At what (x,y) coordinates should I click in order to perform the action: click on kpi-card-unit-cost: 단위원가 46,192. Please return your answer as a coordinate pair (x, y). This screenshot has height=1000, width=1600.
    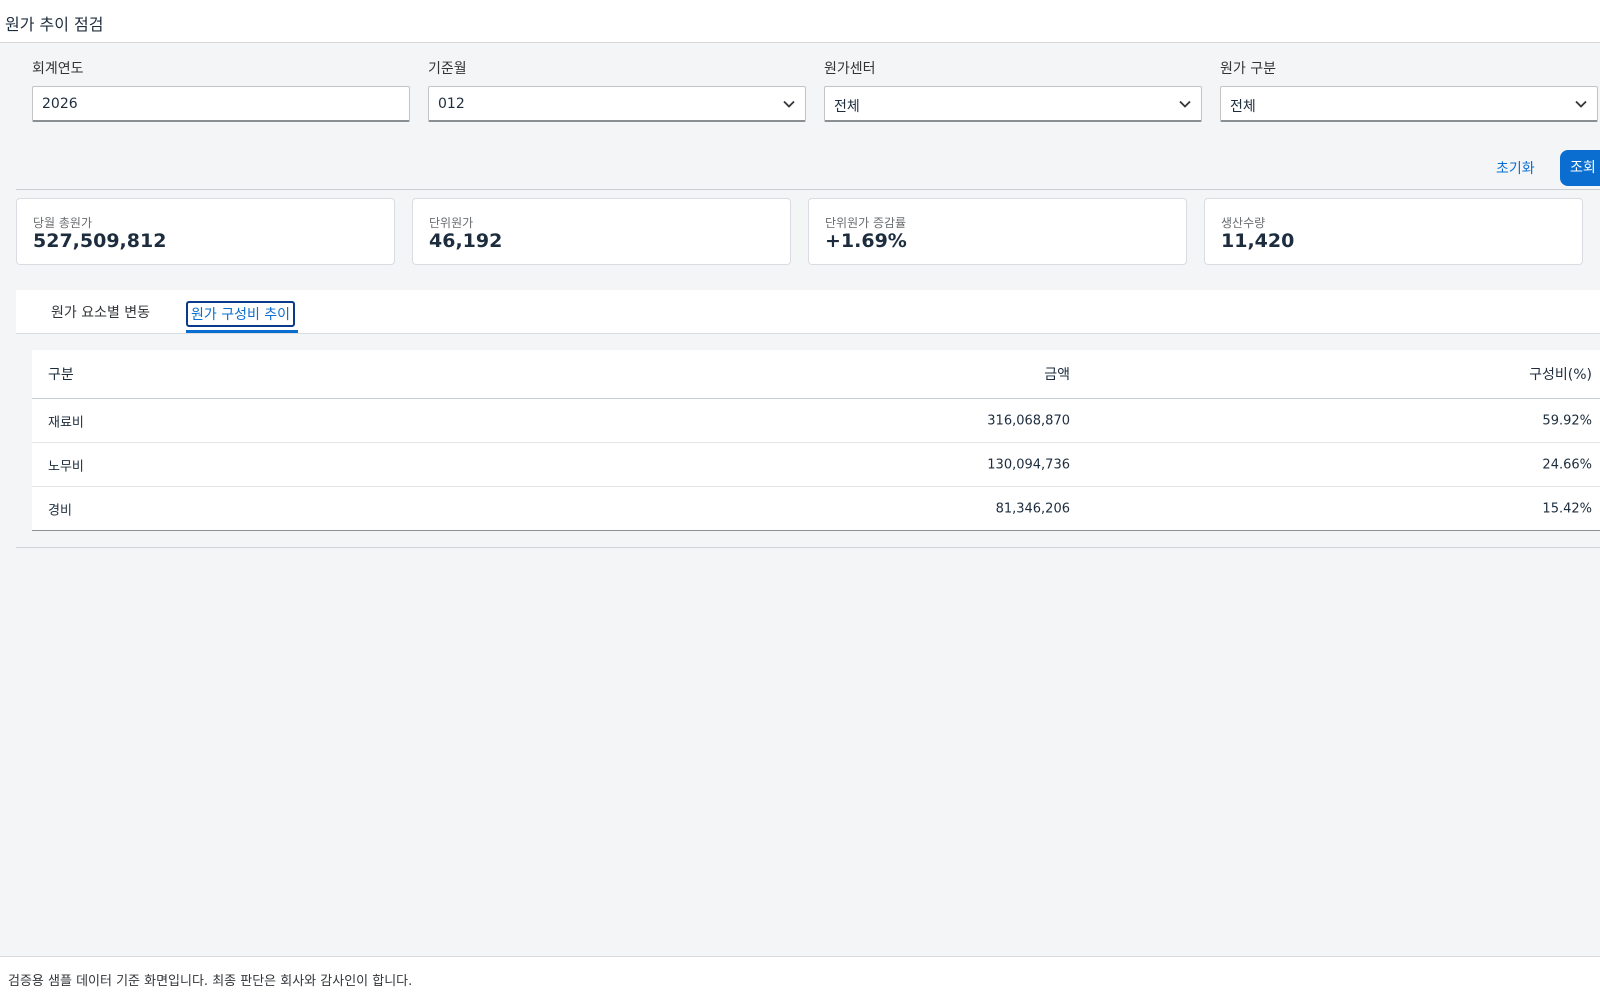
    Looking at the image, I should click on (601, 231).